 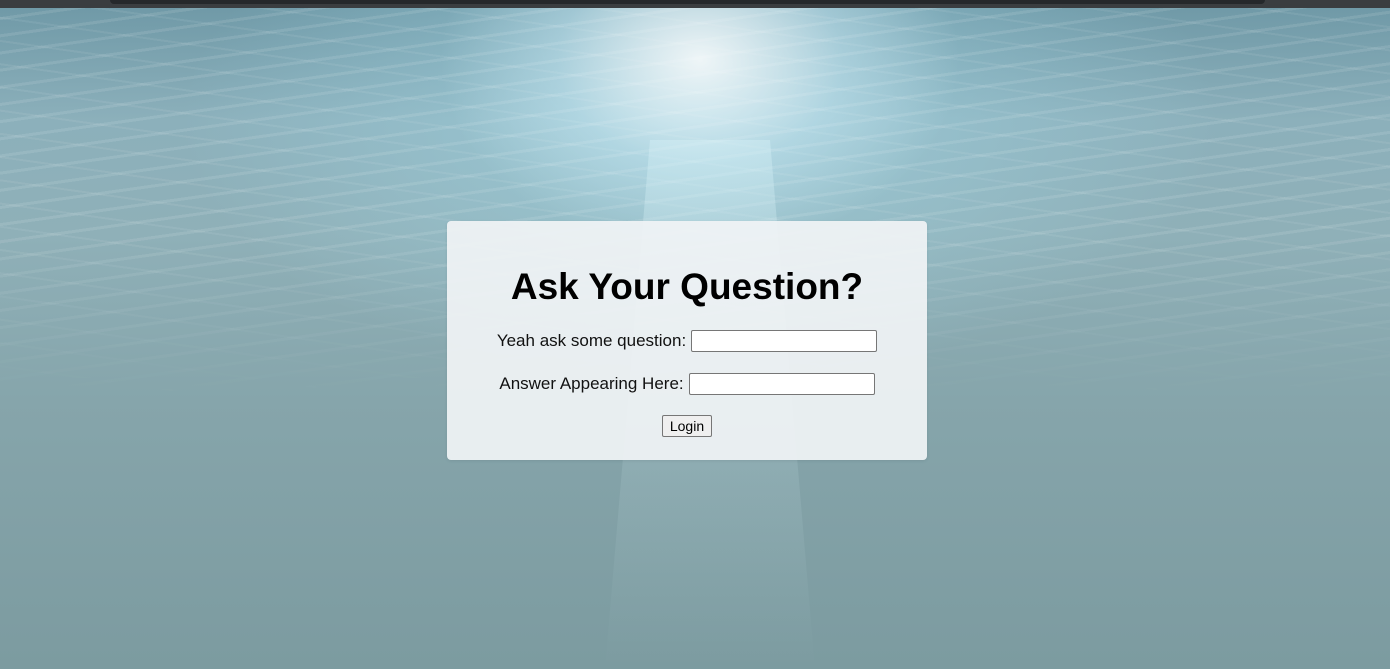 What do you see at coordinates (784, 341) in the screenshot?
I see `question-input` at bounding box center [784, 341].